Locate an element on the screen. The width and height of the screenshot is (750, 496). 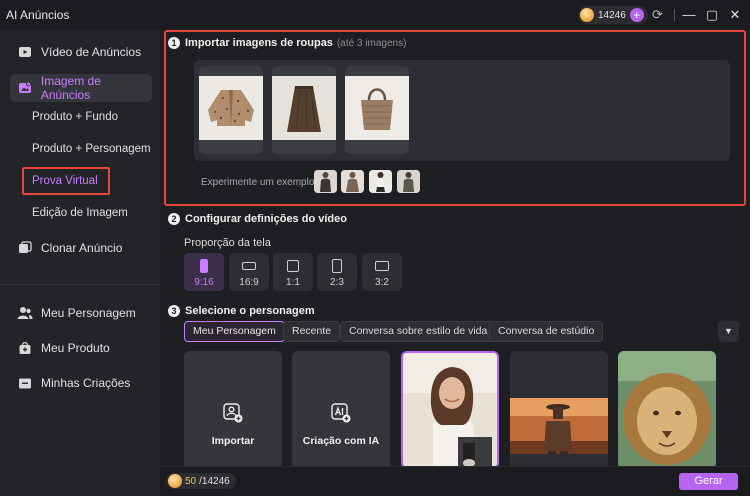
credits-badge: 14246 + is located at coordinates (613, 15).